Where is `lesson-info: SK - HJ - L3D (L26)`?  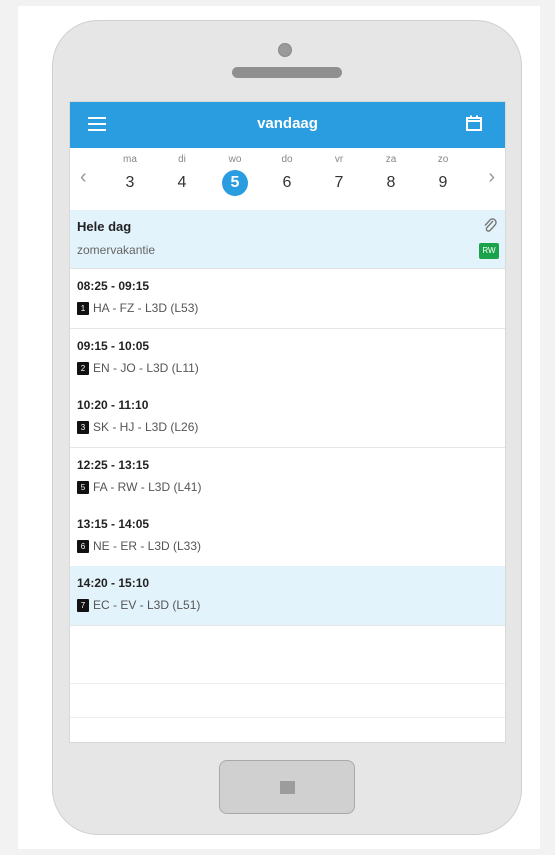 lesson-info: SK - HJ - L3D (L26) is located at coordinates (146, 427).